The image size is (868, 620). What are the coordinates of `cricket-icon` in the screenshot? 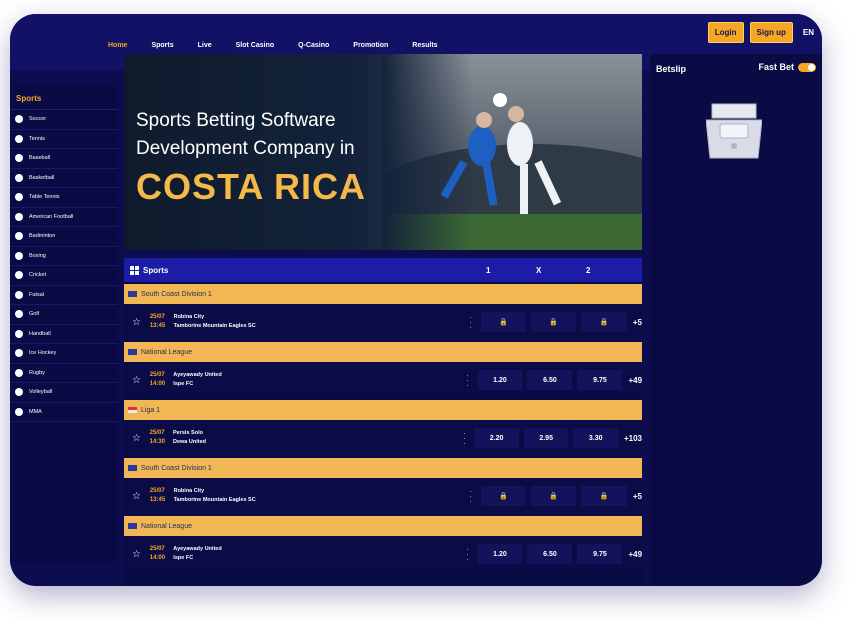 It's located at (19, 275).